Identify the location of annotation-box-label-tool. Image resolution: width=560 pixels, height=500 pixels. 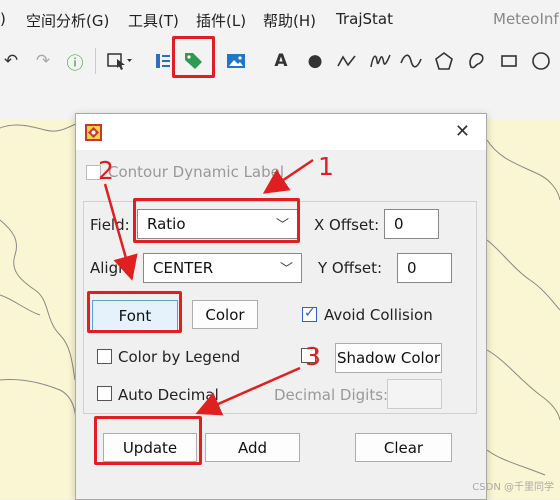
(193, 57).